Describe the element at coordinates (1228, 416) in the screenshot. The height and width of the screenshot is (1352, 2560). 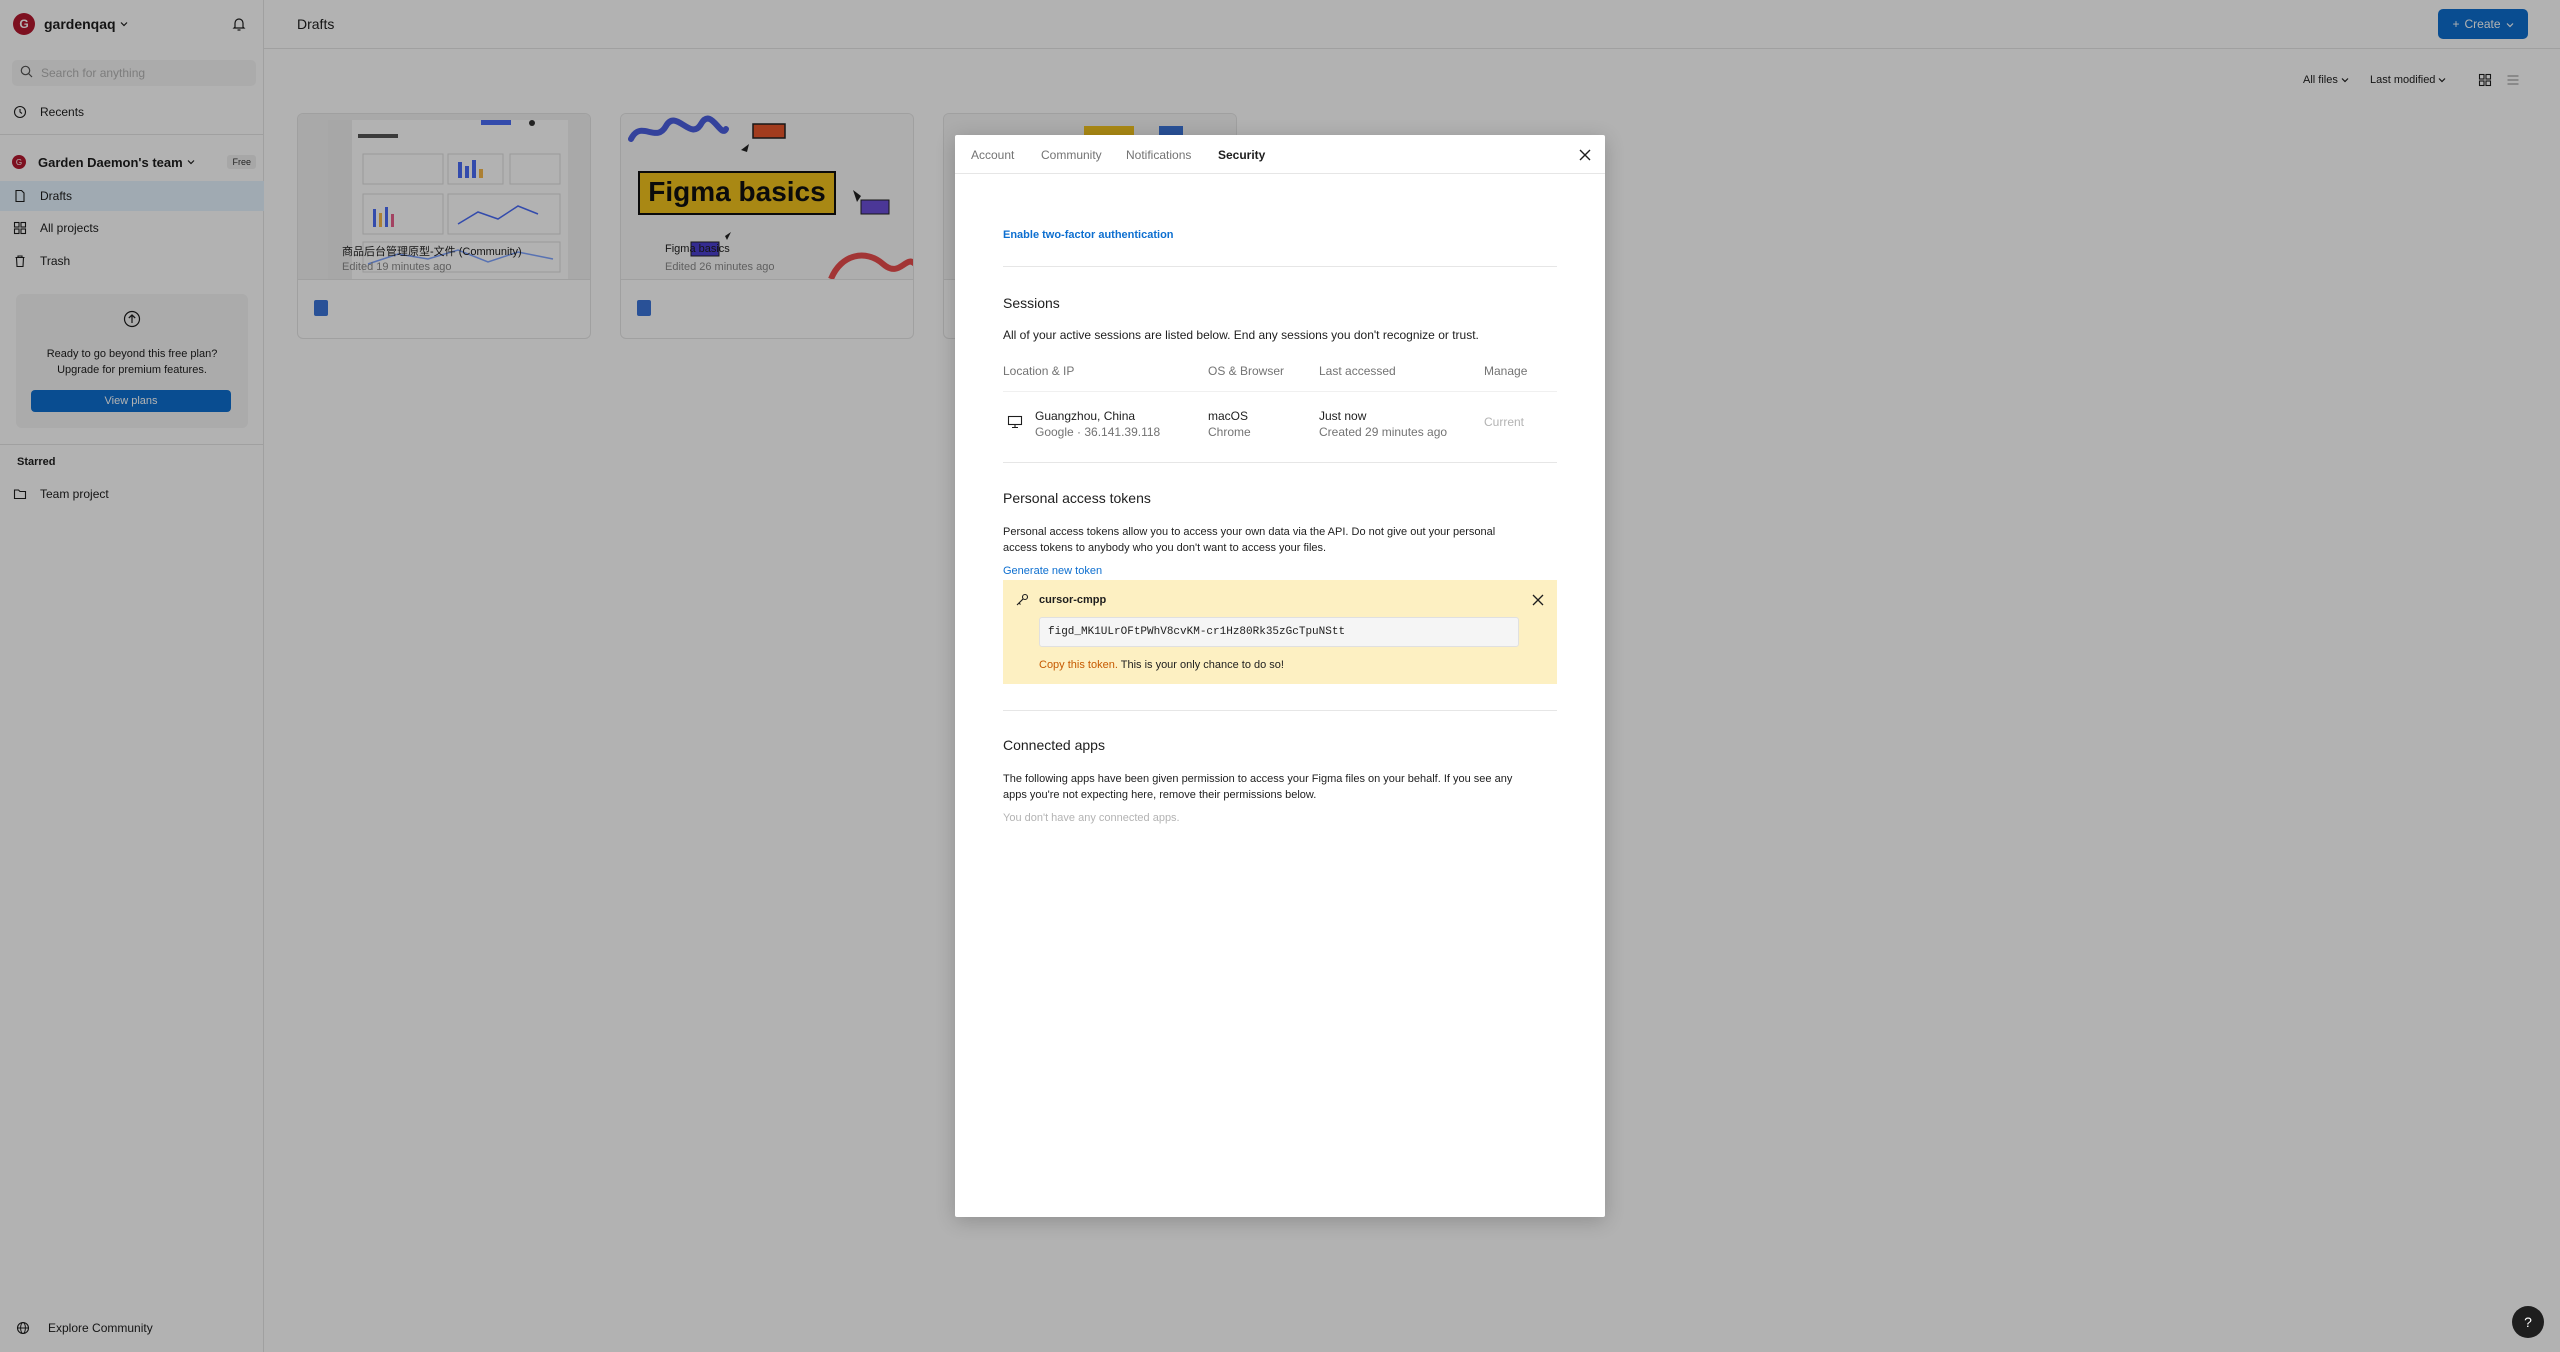
I see `session-os: macOS` at that location.